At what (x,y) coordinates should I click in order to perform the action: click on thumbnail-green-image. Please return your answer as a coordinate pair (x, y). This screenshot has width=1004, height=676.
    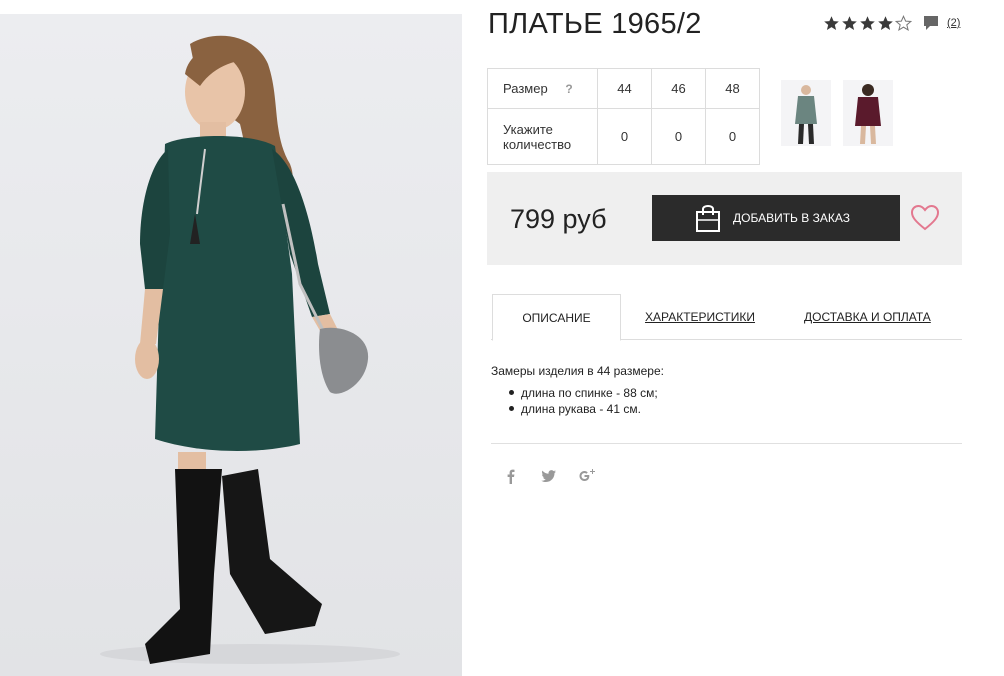
    Looking at the image, I should click on (806, 114).